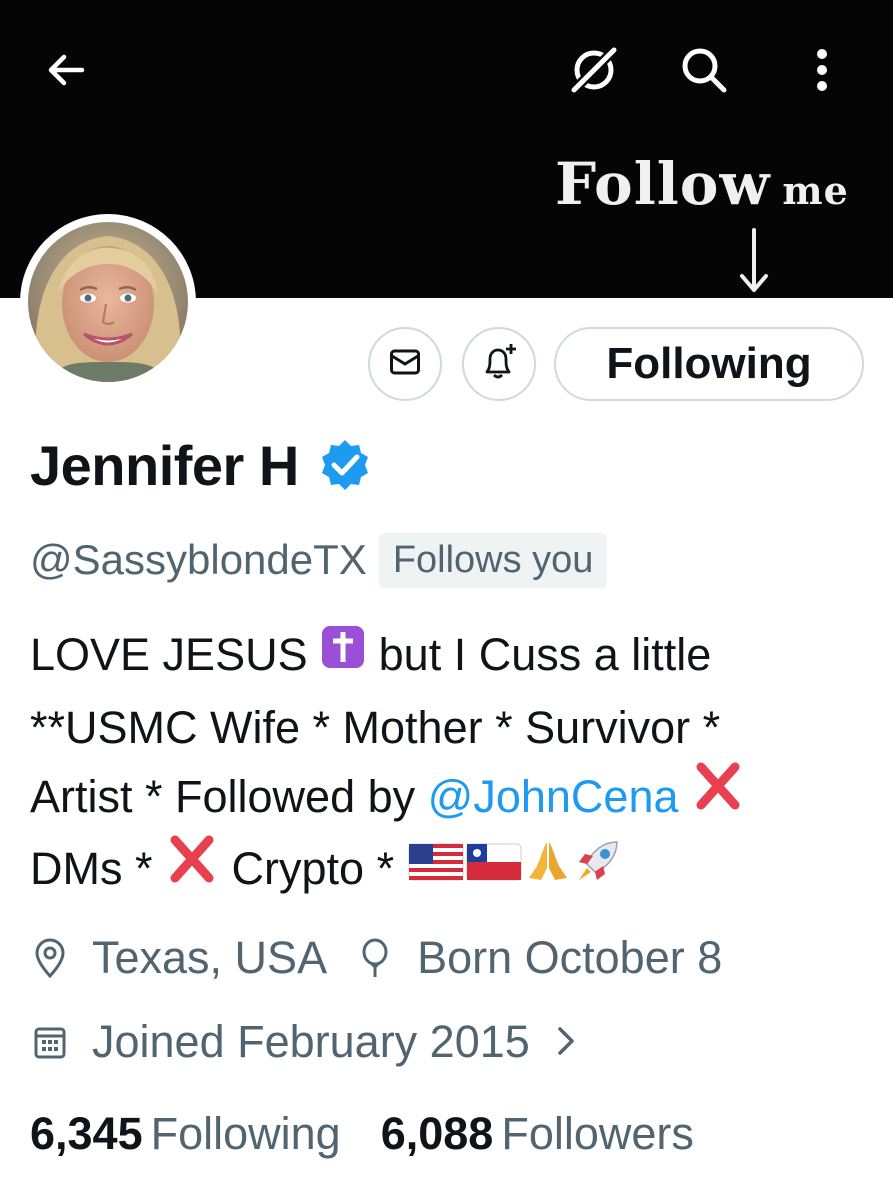  What do you see at coordinates (494, 868) in the screenshot?
I see `chile-flag-icon` at bounding box center [494, 868].